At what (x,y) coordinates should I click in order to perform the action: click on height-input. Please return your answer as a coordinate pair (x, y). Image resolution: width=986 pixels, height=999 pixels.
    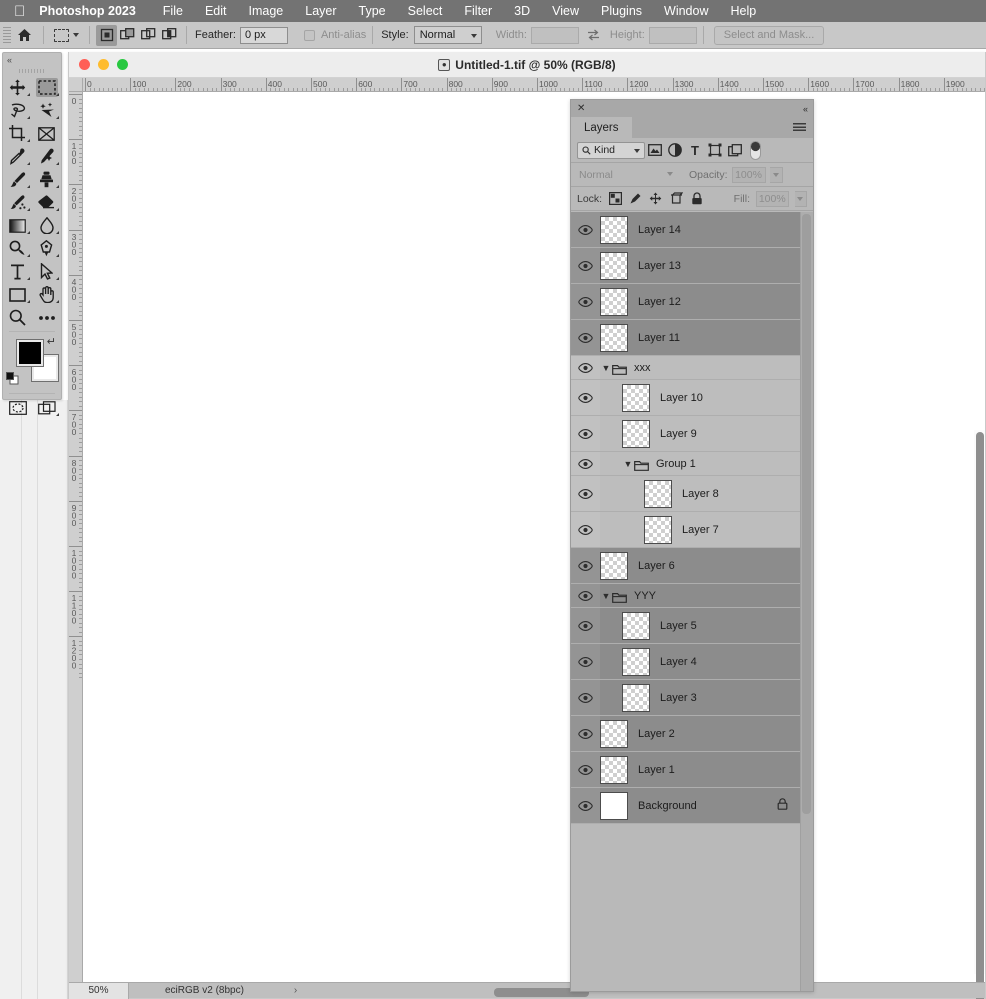
    Looking at the image, I should click on (672, 35).